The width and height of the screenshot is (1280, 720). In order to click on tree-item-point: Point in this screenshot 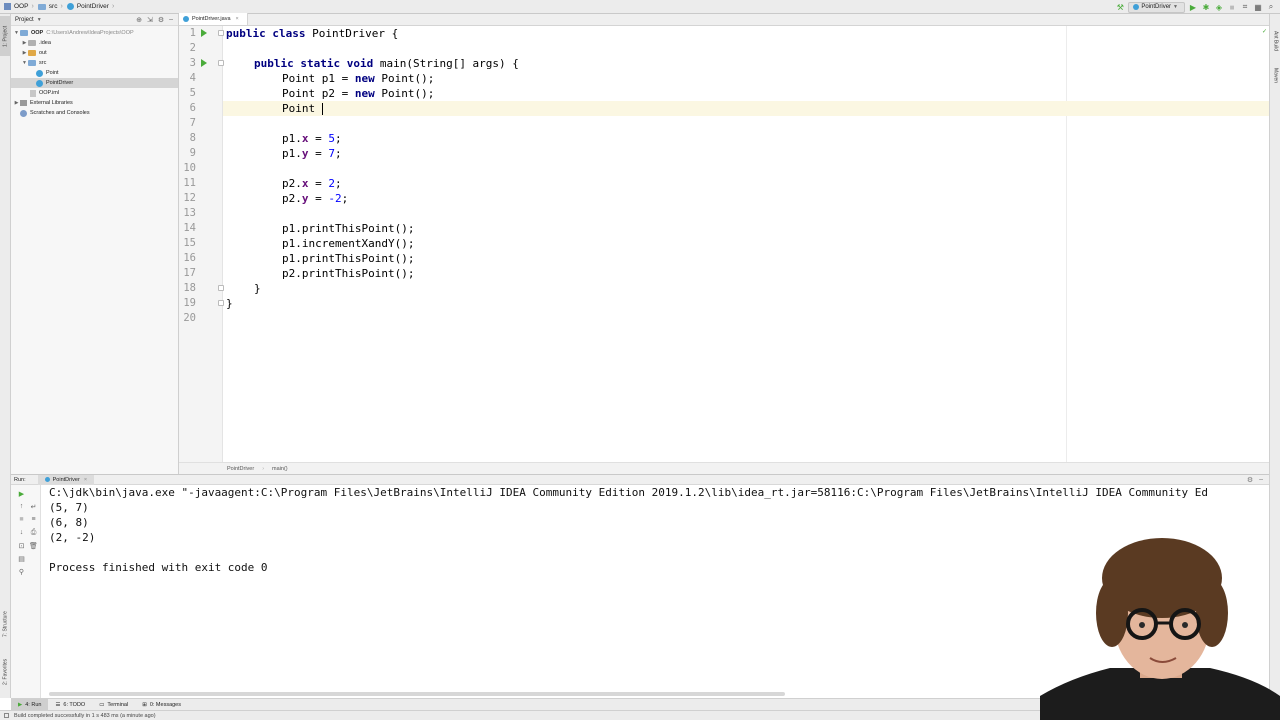, I will do `click(94, 73)`.